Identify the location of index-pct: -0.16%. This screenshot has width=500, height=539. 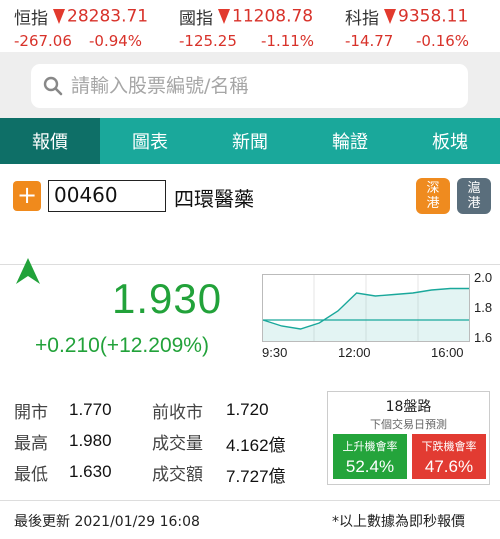
(443, 41).